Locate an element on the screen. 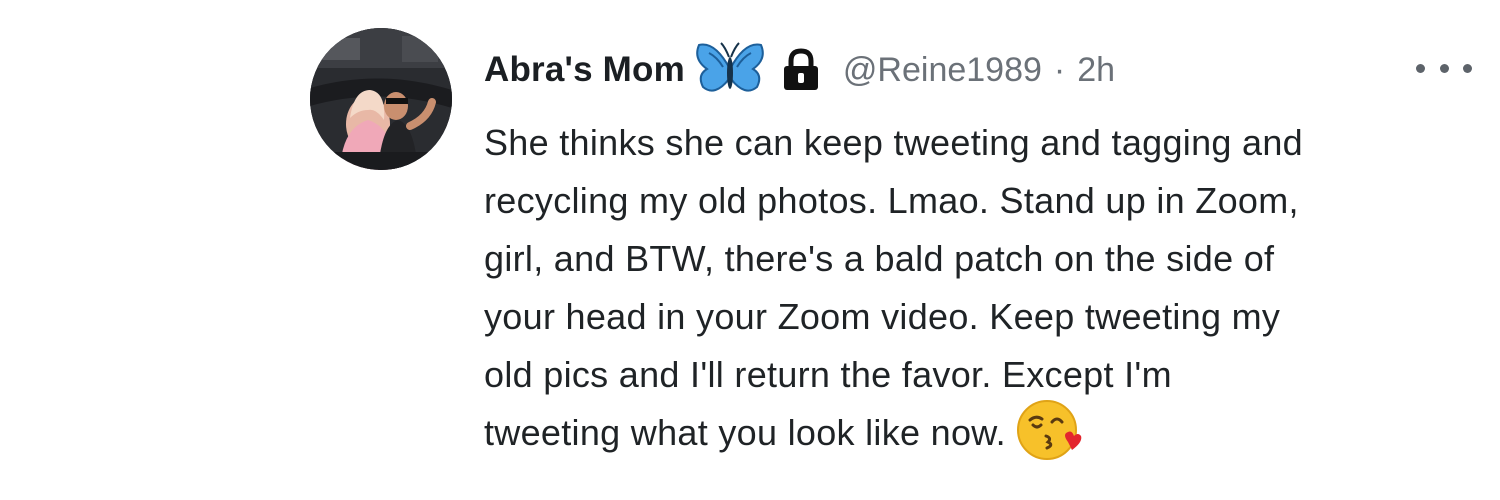  face-blowing-a-kiss-icon is located at coordinates (1049, 429).